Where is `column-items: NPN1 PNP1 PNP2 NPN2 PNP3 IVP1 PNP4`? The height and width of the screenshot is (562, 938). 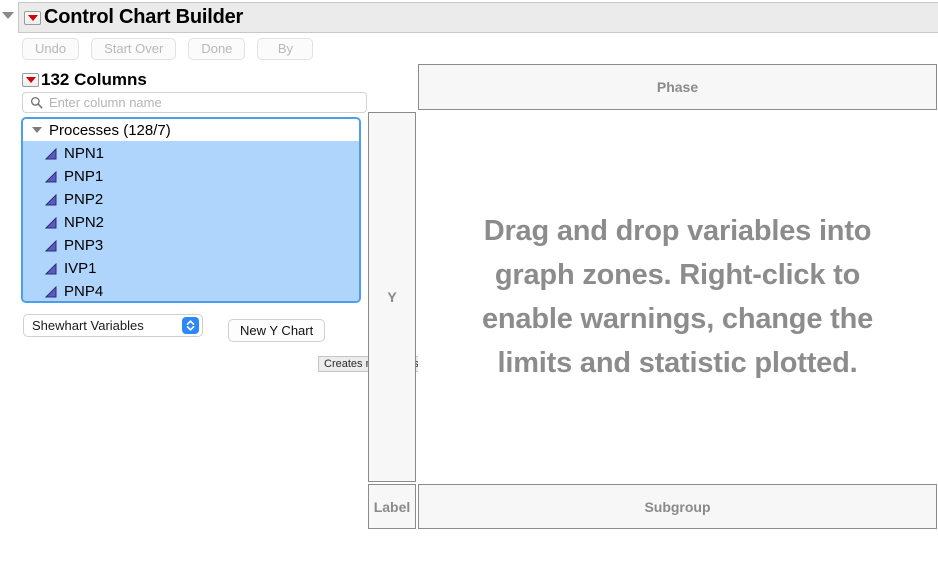
column-items: NPN1 PNP1 PNP2 NPN2 PNP3 IVP1 PNP4 is located at coordinates (191, 221).